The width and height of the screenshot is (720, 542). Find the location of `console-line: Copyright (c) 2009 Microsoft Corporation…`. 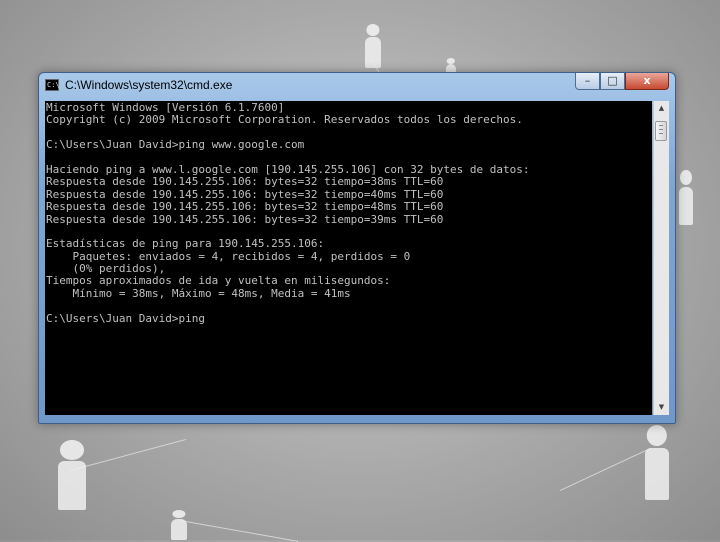

console-line: Copyright (c) 2009 Microsoft Corporation… is located at coordinates (284, 120).